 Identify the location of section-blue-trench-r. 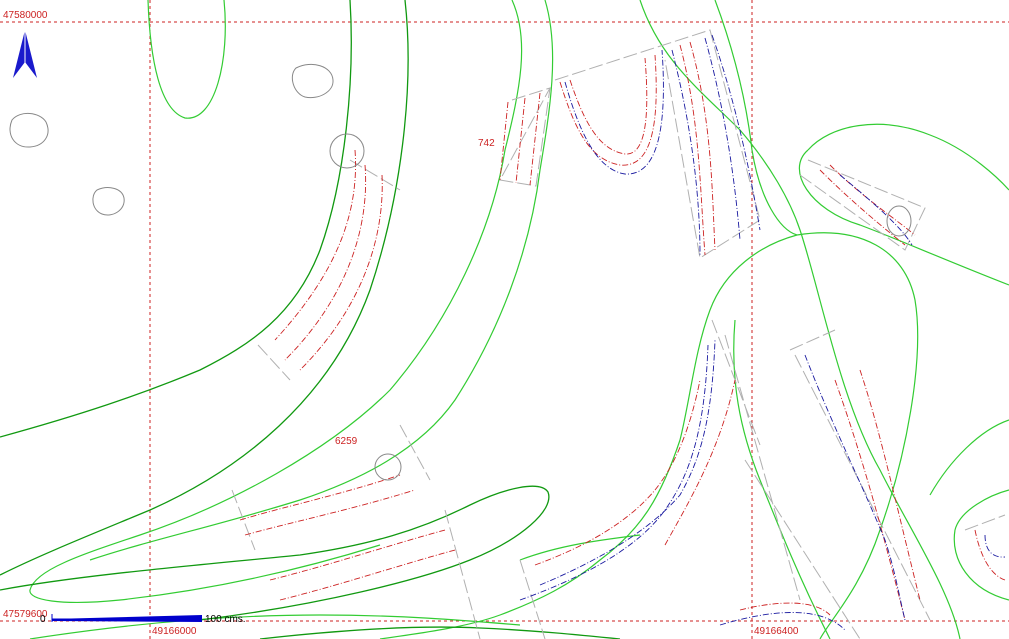
(876, 210).